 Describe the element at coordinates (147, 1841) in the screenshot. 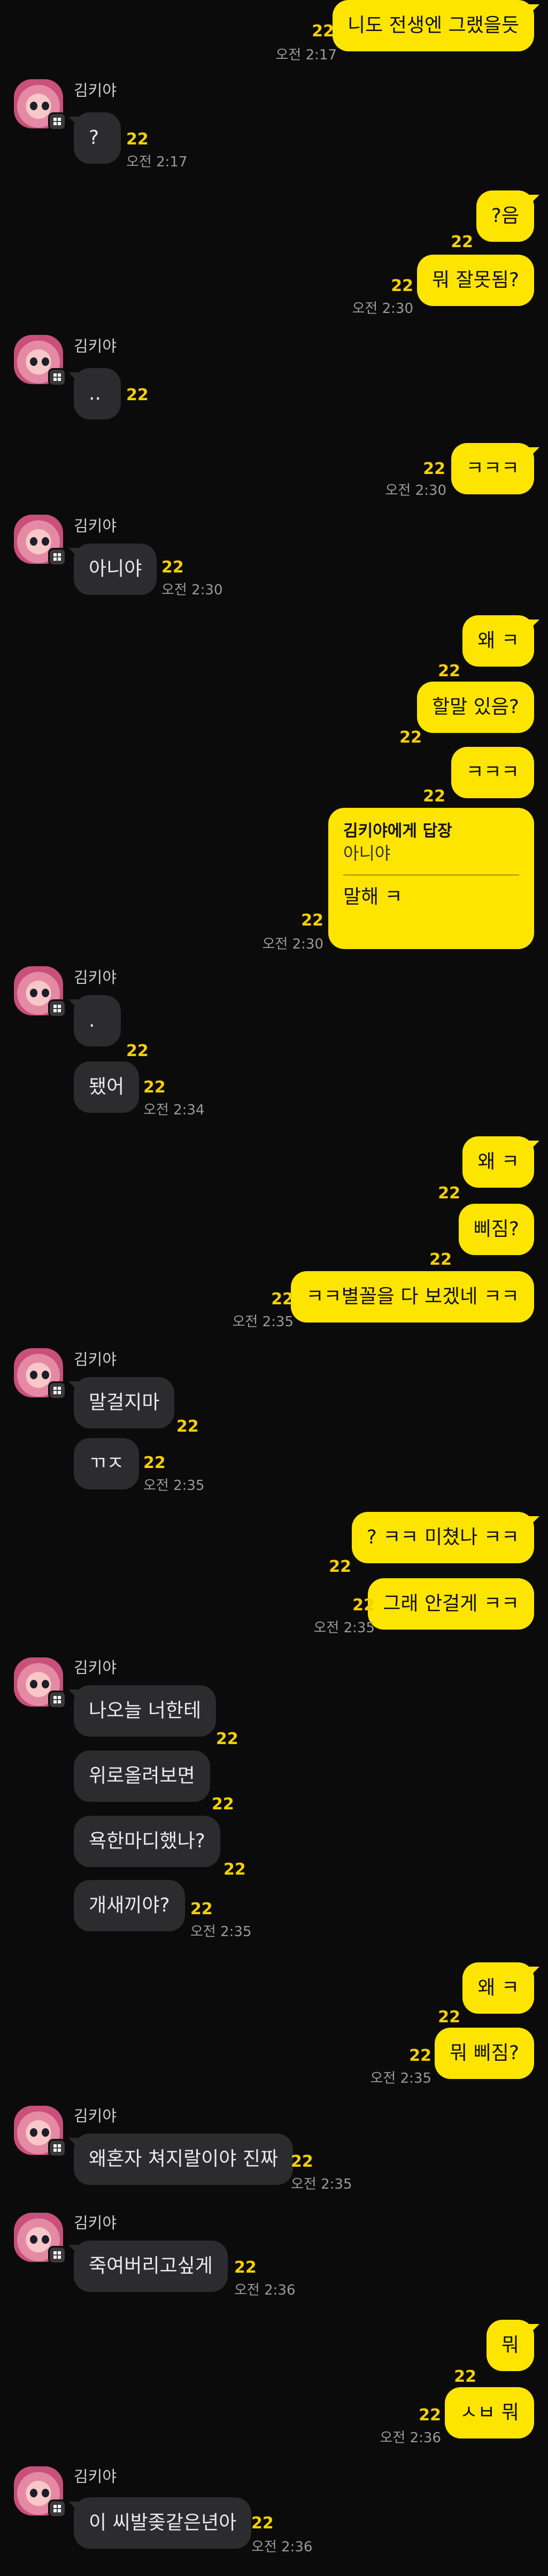

I see `message-bubble-theirs: 욕한마디했나?` at that location.